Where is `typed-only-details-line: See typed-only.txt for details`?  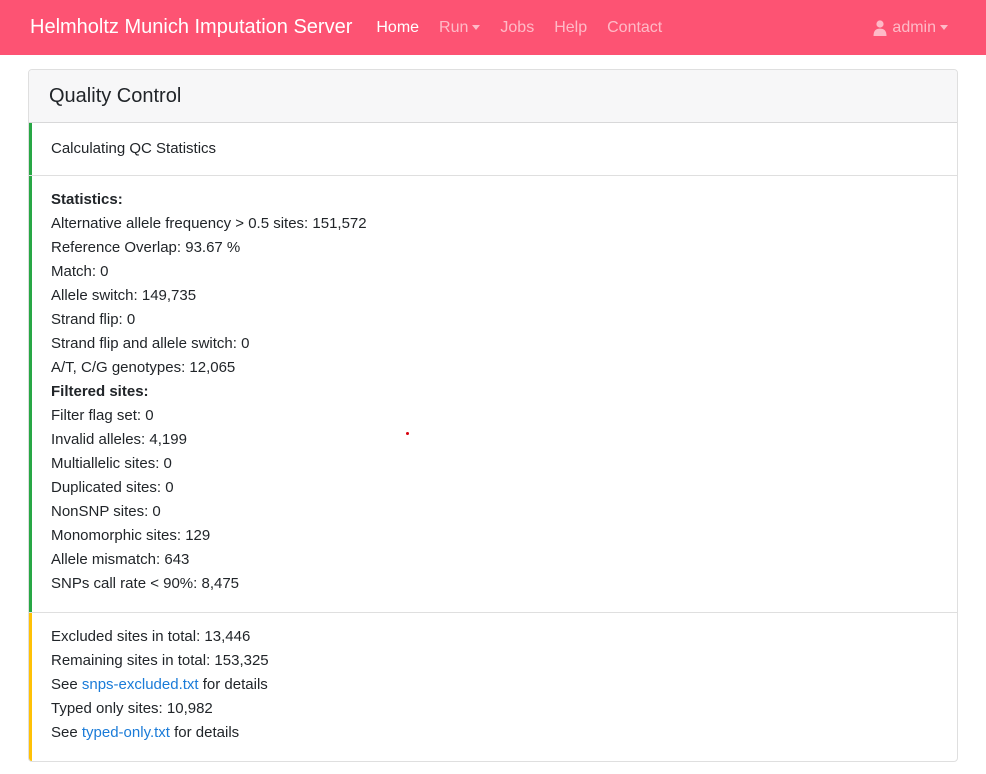
typed-only-details-line: See typed-only.txt for details is located at coordinates (504, 733).